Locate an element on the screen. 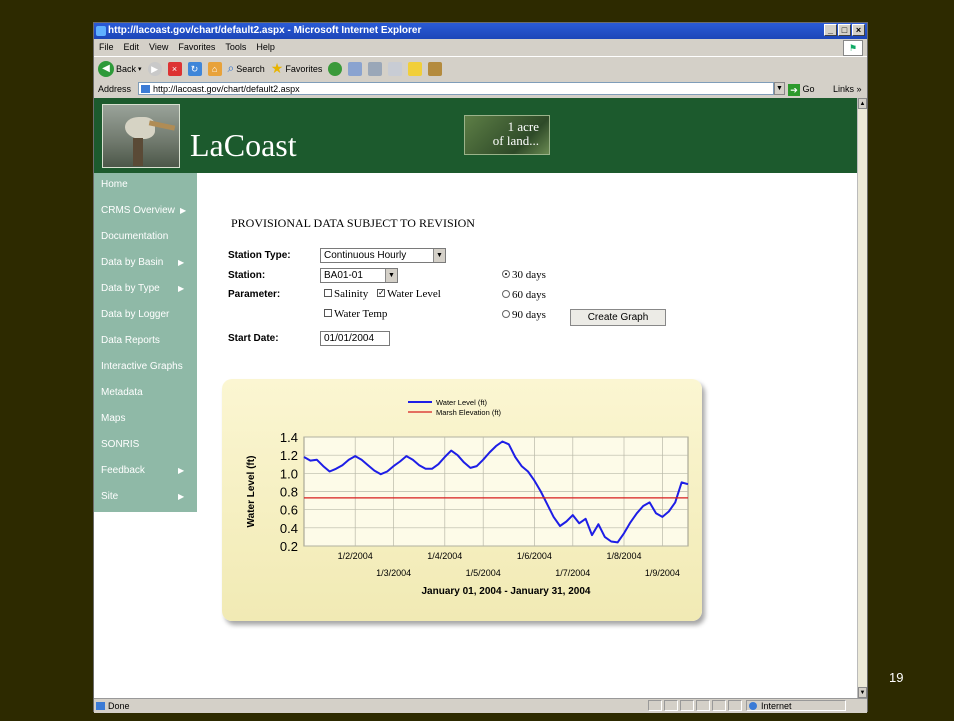 This screenshot has width=954, height=721. search-button: ⌕ Search is located at coordinates (246, 68).